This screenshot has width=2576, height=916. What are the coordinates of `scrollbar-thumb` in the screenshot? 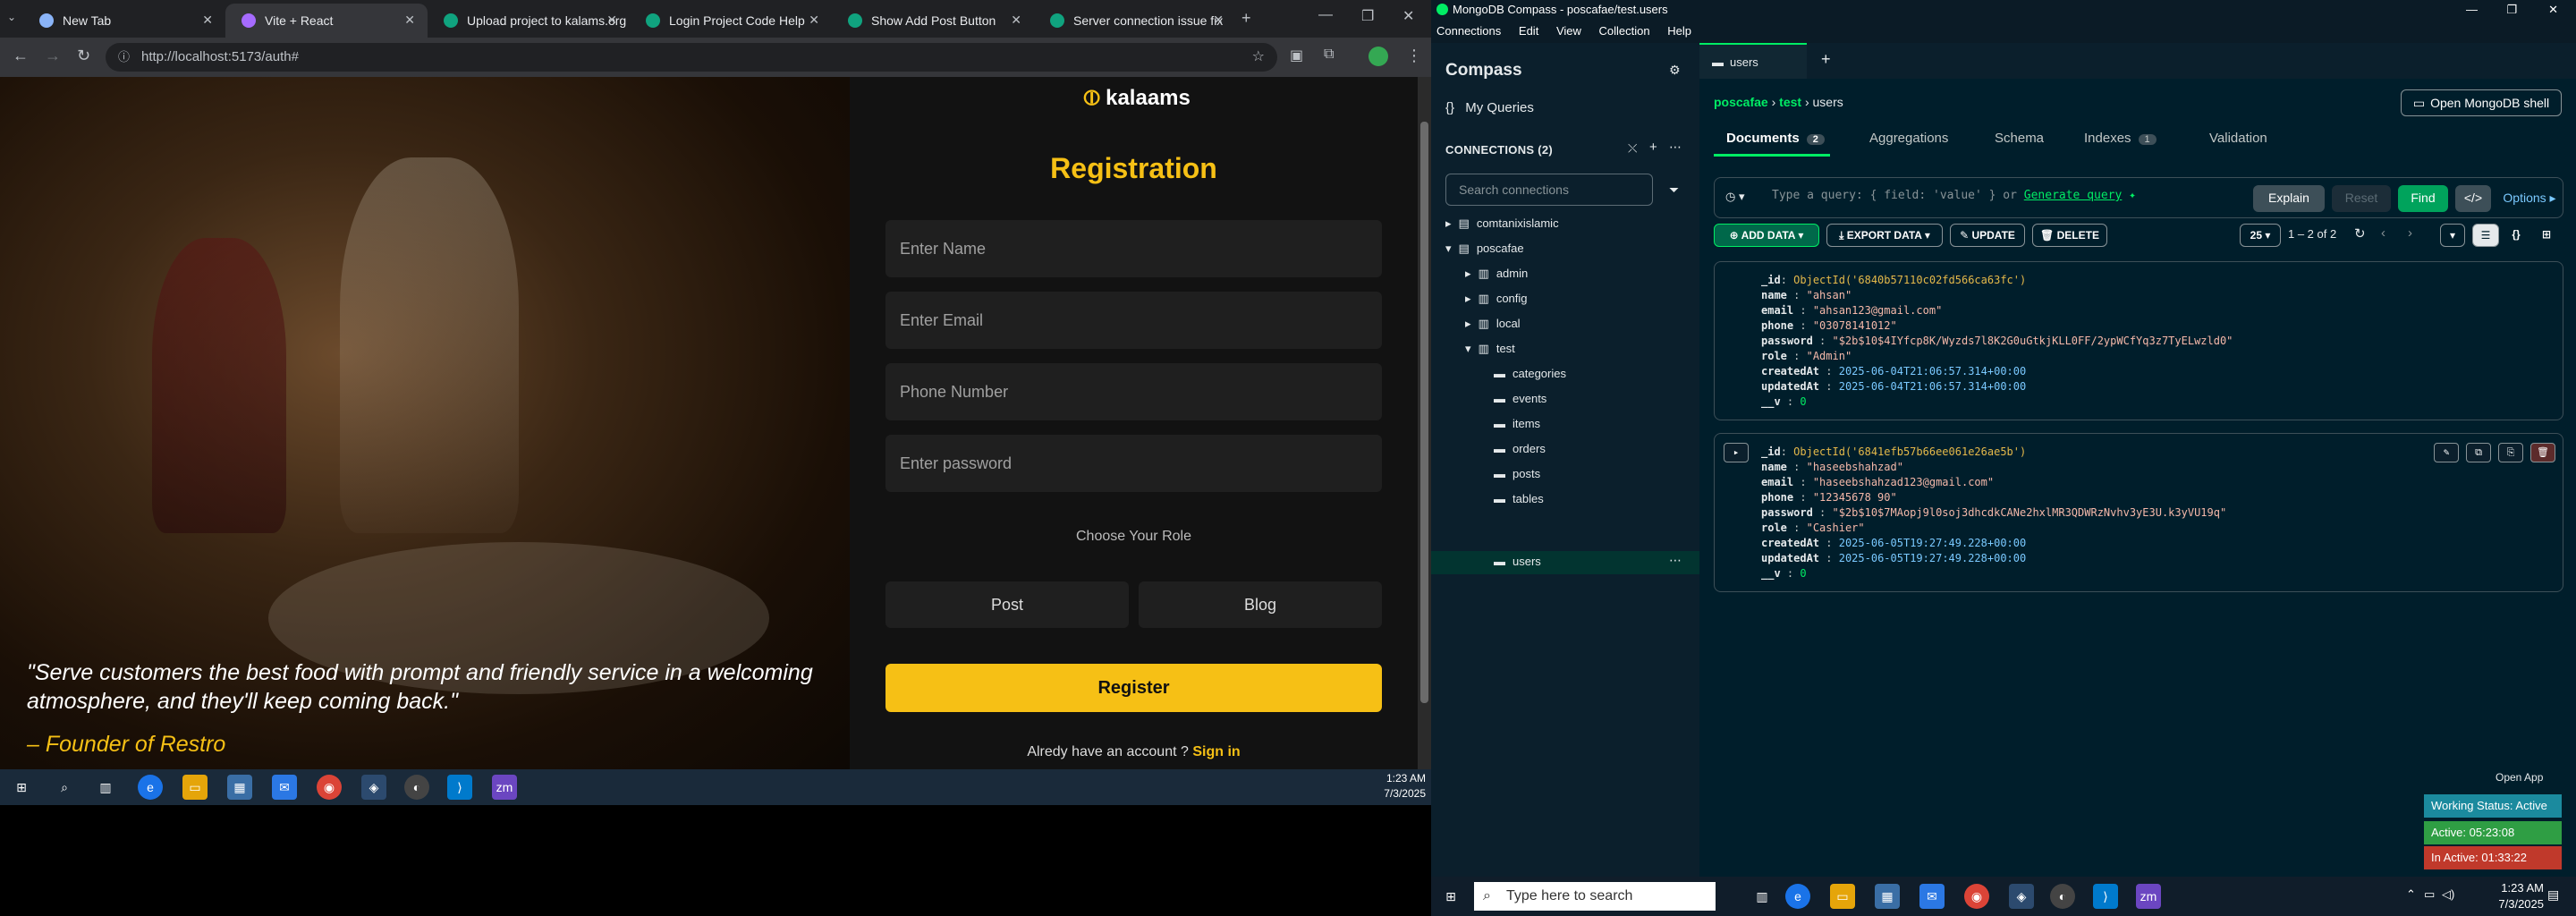 It's located at (1424, 412).